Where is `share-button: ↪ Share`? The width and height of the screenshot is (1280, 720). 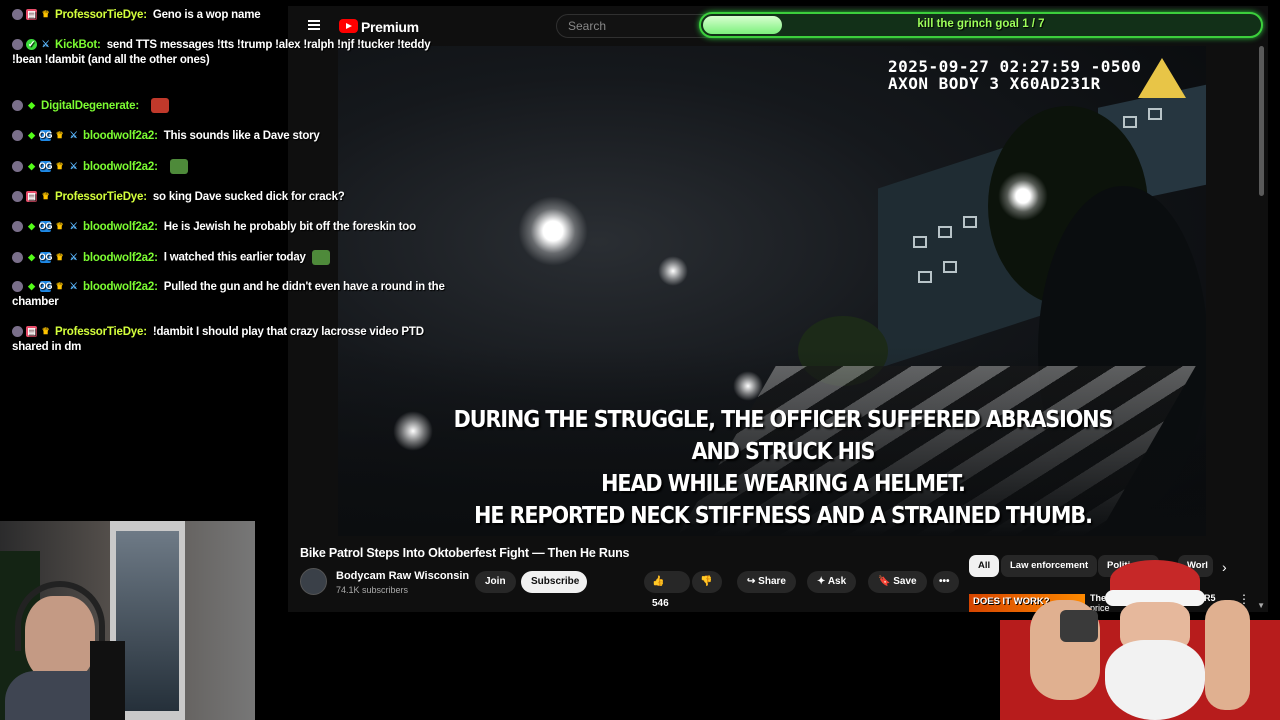
share-button: ↪ Share is located at coordinates (766, 582).